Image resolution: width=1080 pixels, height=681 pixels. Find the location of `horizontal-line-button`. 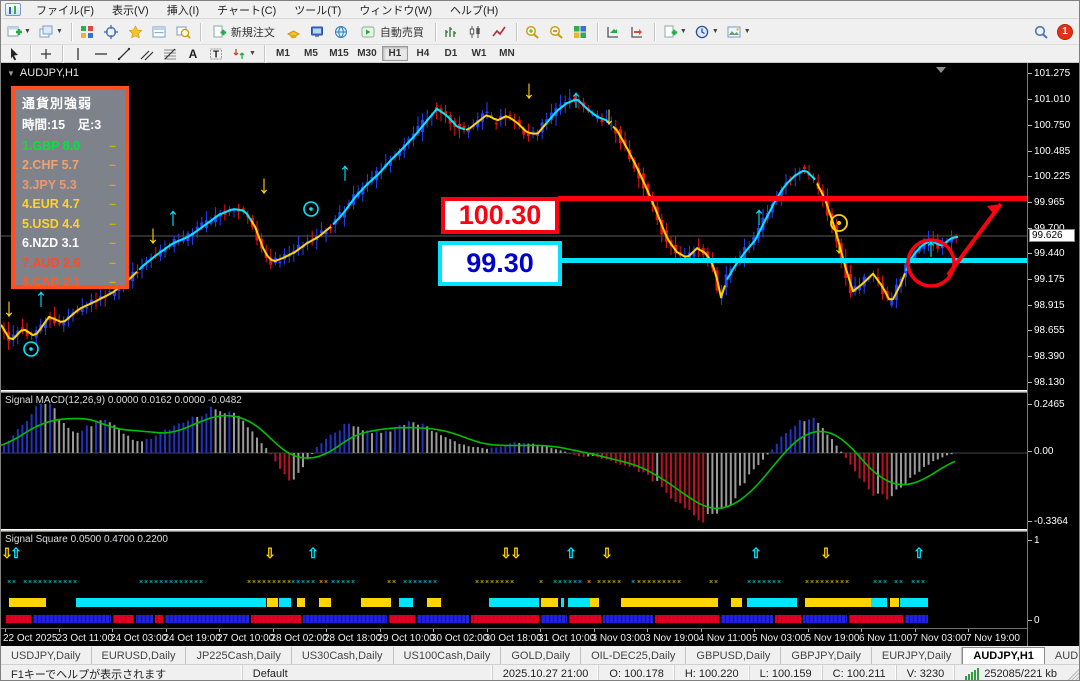

horizontal-line-button is located at coordinates (101, 53).